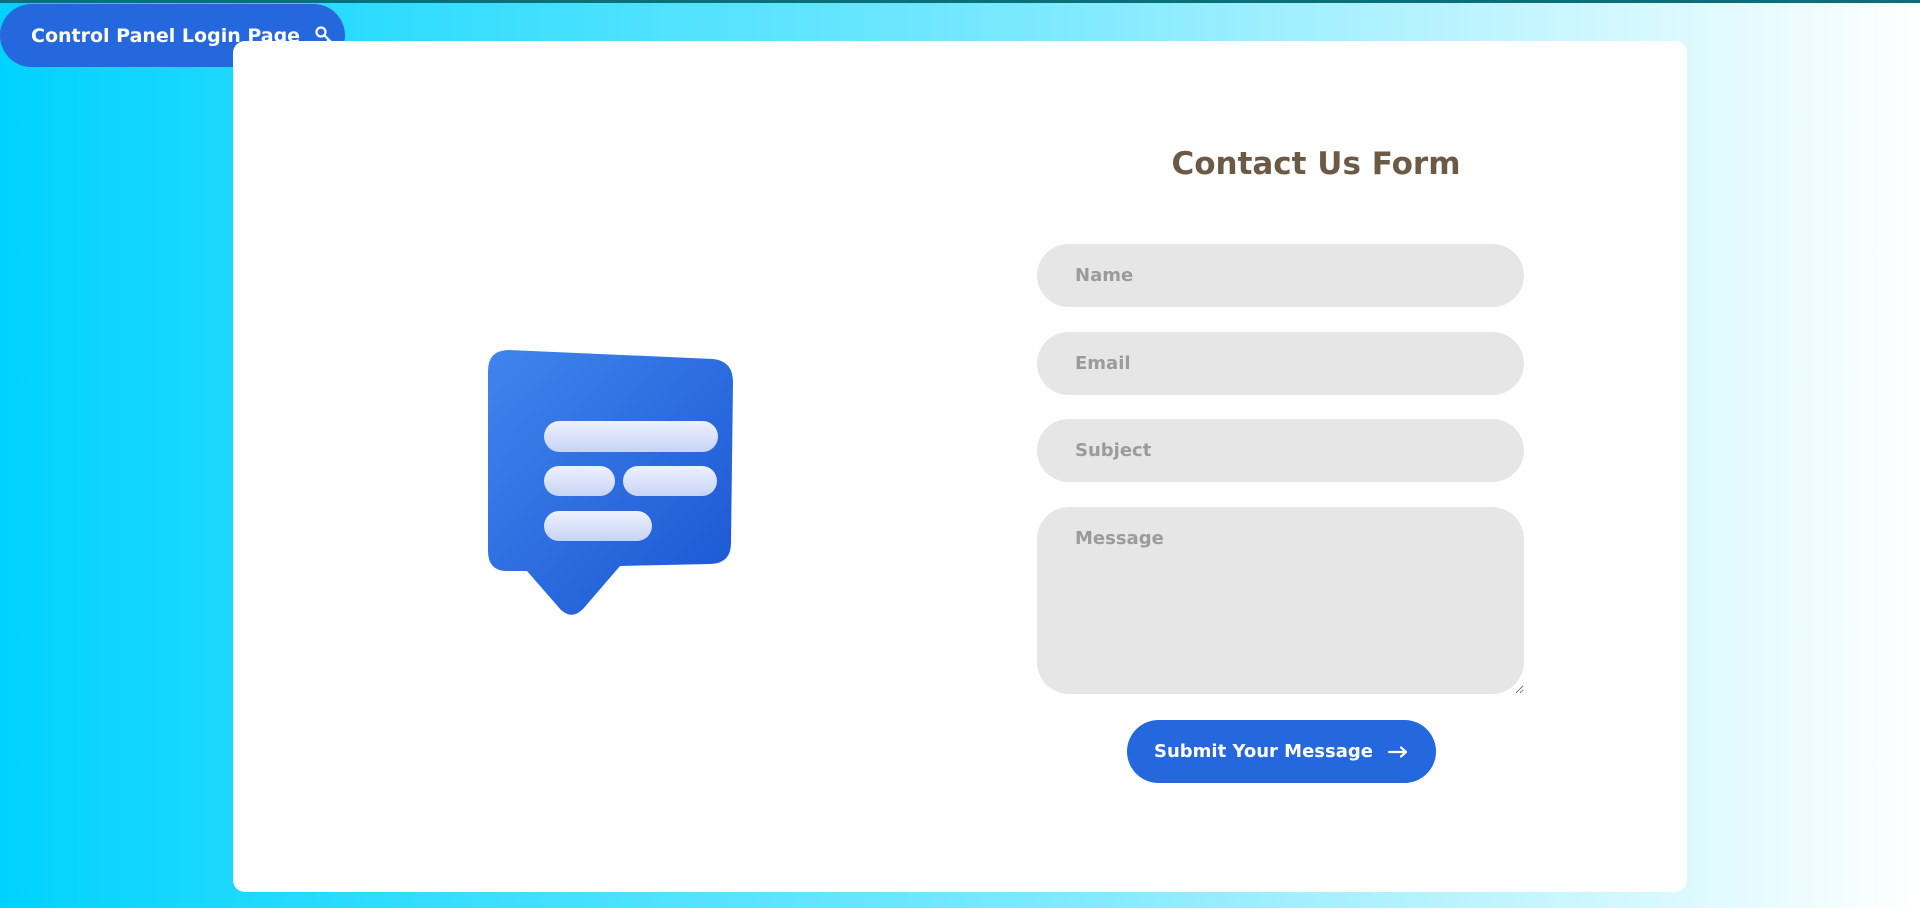 This screenshot has height=908, width=1920. I want to click on email-input, so click(1280, 363).